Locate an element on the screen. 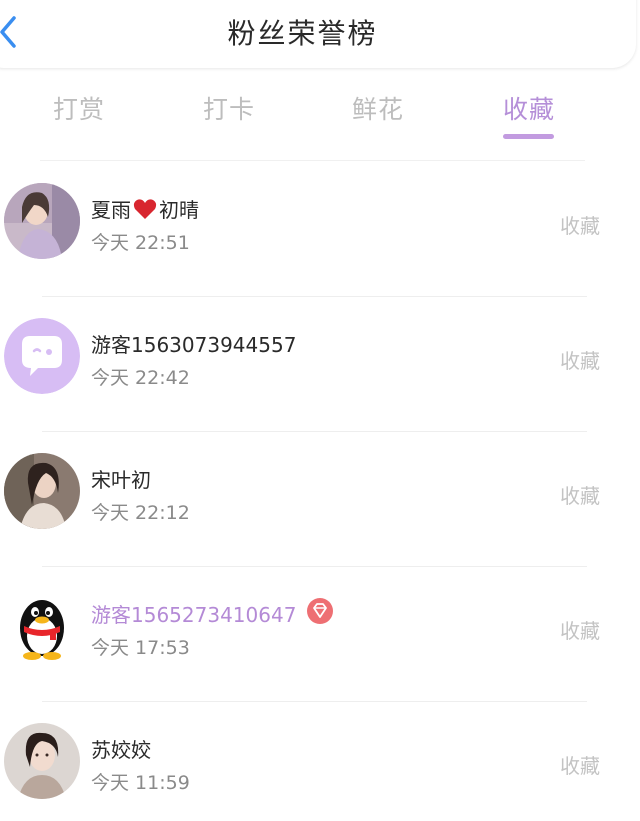  timestamp: 今天 22:51 is located at coordinates (140, 243).